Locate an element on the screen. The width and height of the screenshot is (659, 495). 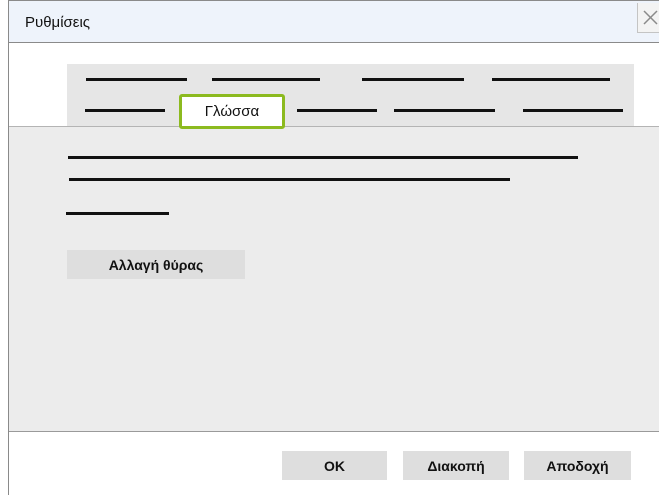
close-button is located at coordinates (648, 18).